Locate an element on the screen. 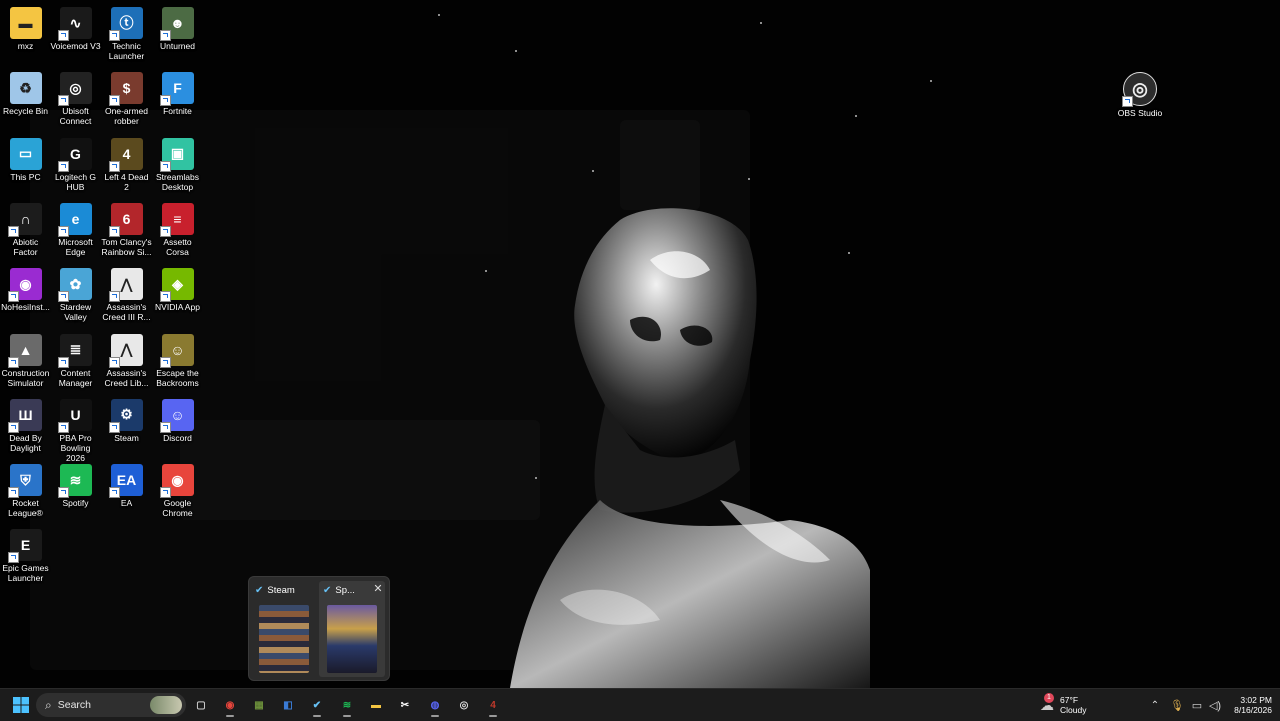 The width and height of the screenshot is (1280, 721). desktop-icon-abiotic-factor: ∩ Abiotic Factor is located at coordinates (25, 231).